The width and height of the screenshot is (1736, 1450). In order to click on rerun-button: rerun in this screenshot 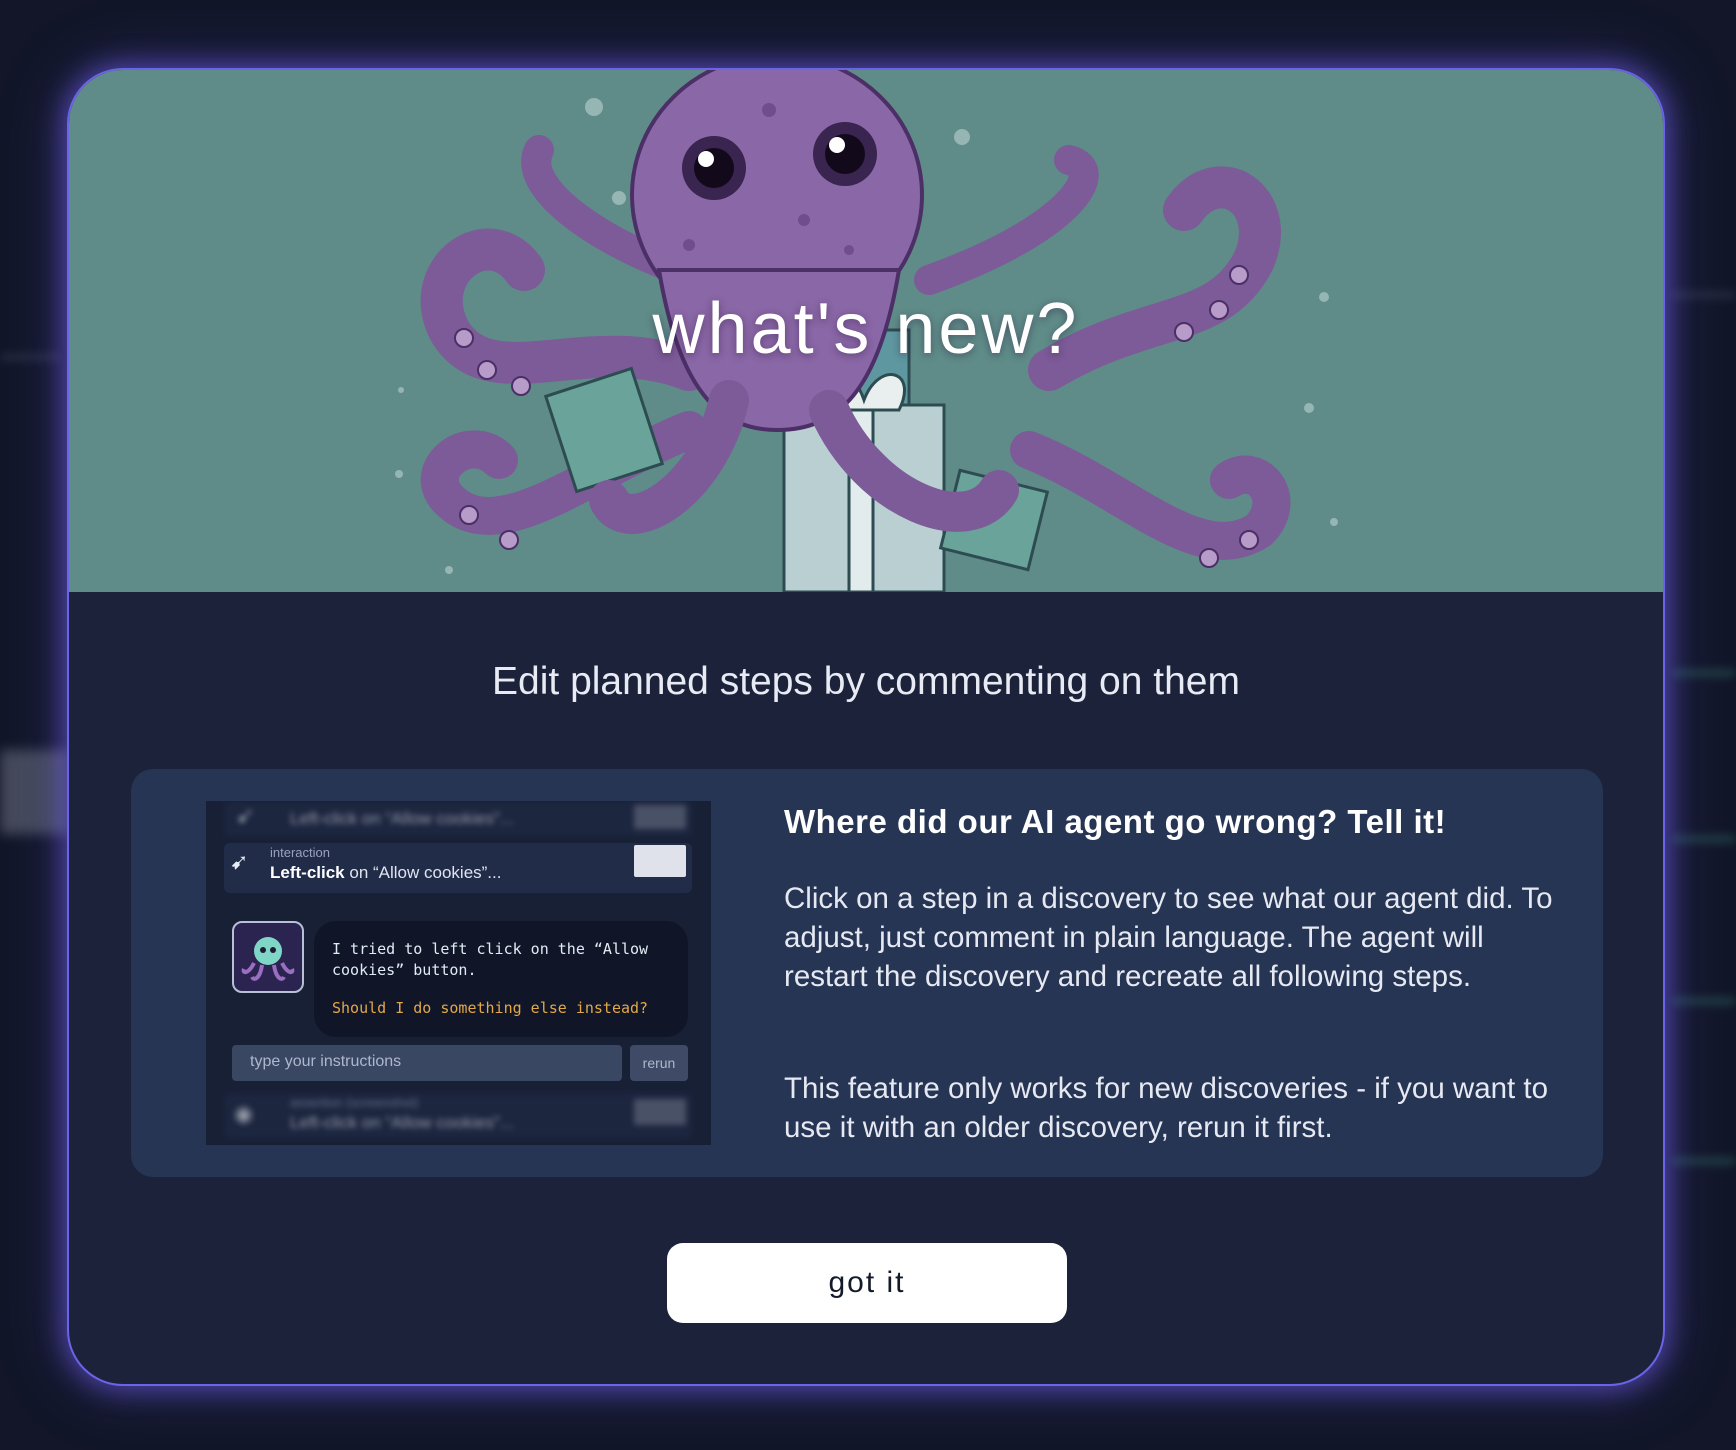, I will do `click(659, 1063)`.